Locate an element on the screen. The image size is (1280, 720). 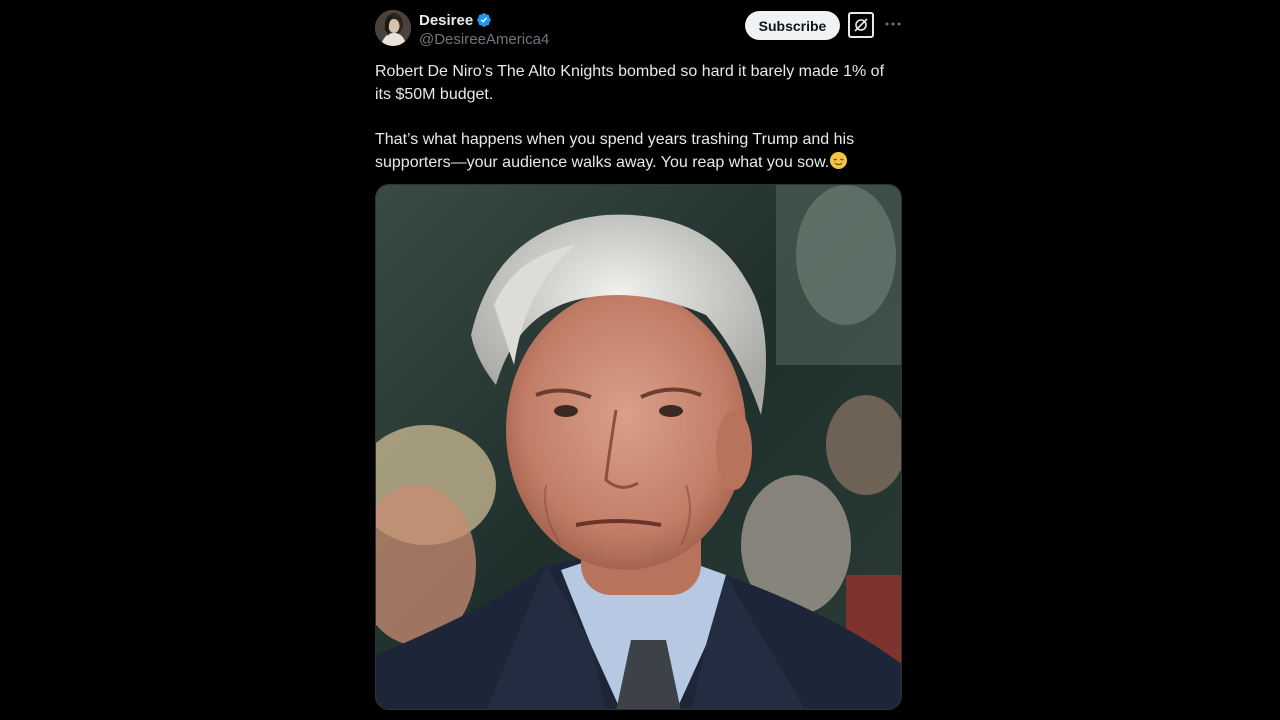
more-options-button is located at coordinates (893, 24).